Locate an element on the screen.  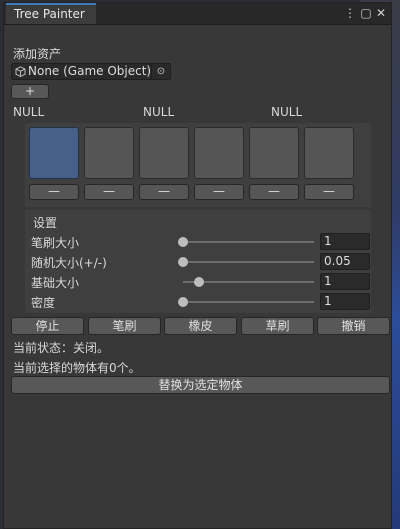
add-asset-button-label: + is located at coordinates (30, 91).